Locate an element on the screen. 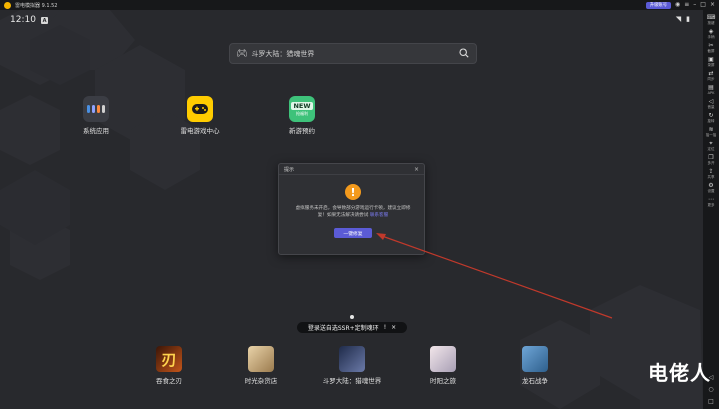 This screenshot has width=719, height=409. sidebar-item-keyboard: ⌨ 按键 is located at coordinates (711, 19).